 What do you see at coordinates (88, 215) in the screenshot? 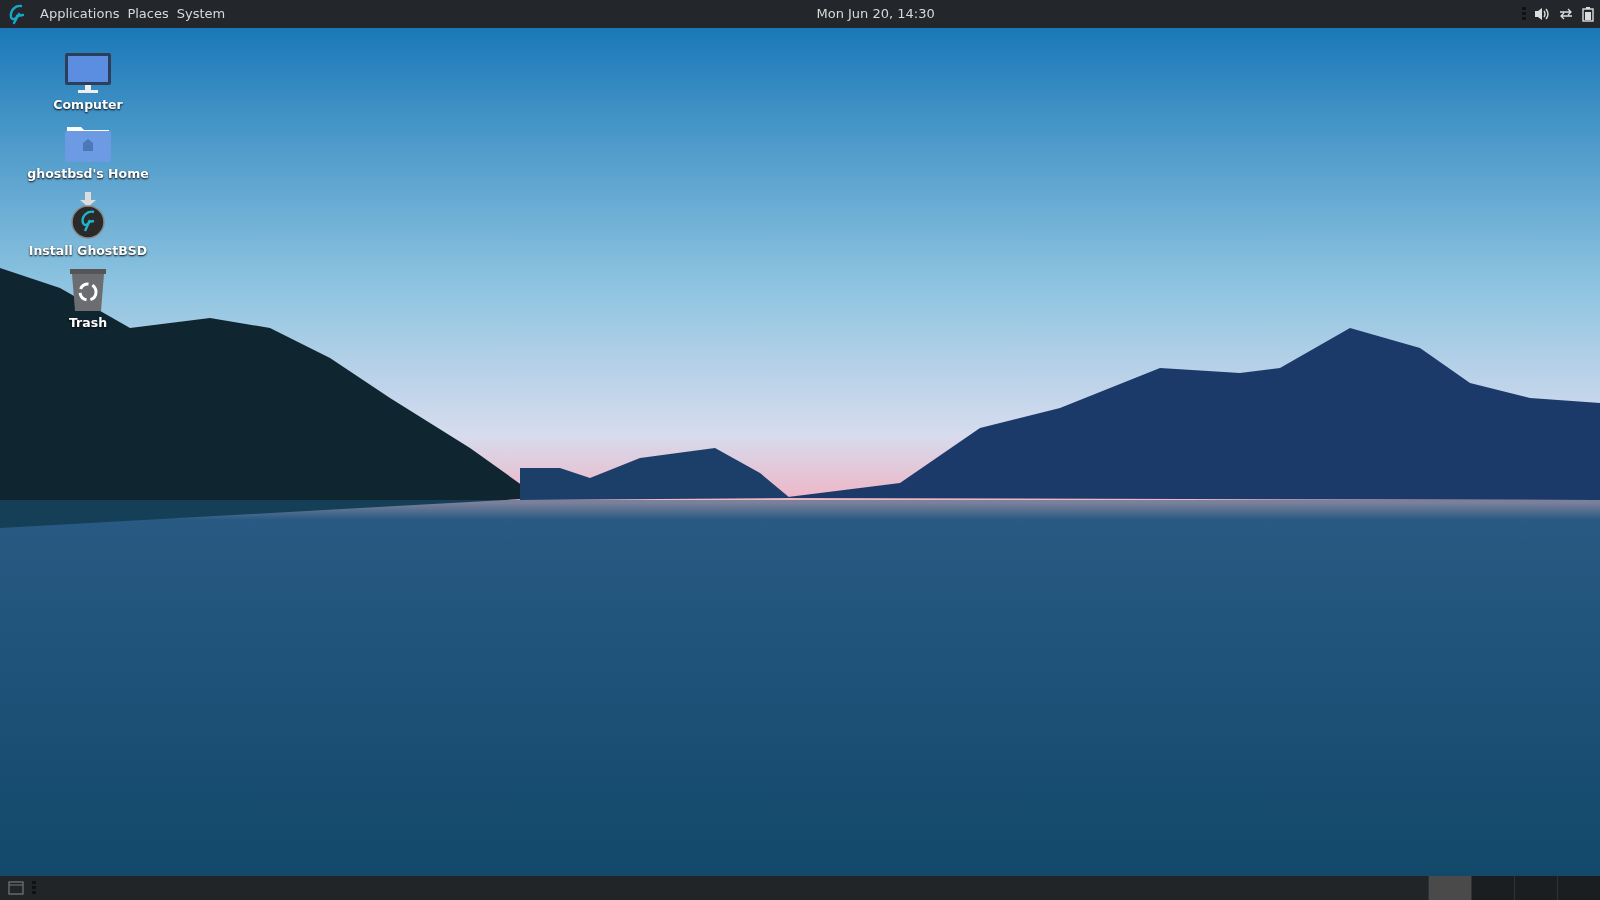
I see `installer-disc-icon` at bounding box center [88, 215].